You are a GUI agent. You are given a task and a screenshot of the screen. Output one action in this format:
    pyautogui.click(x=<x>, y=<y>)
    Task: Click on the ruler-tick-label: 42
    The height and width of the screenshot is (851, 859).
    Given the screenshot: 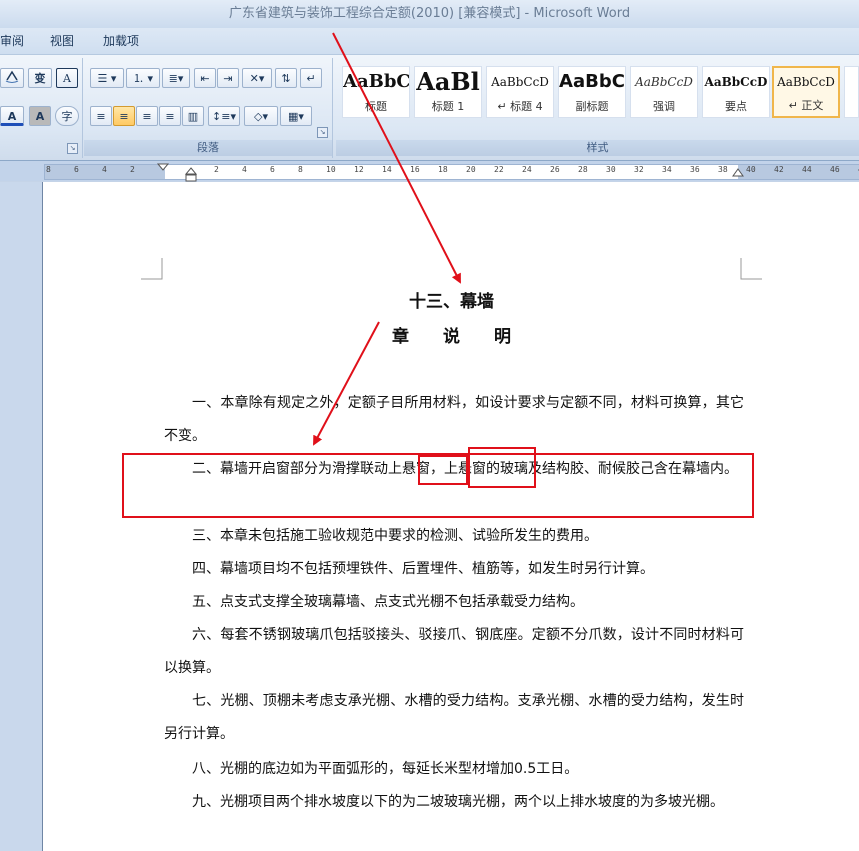 What is the action you would take?
    pyautogui.click(x=779, y=169)
    